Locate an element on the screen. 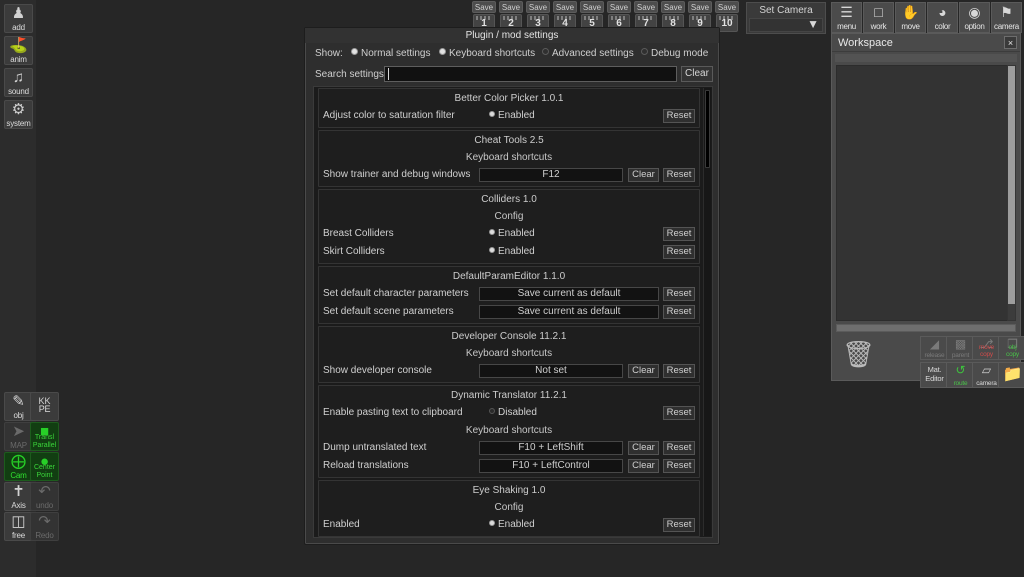  setting-toggle: Disabled is located at coordinates (513, 413).